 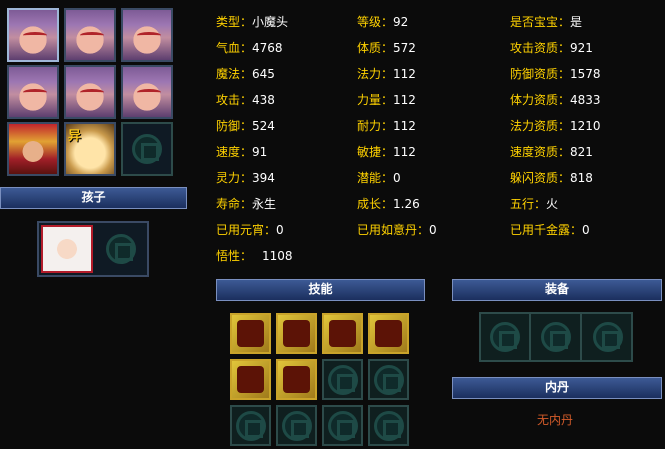 I want to click on stat-row: 法力资质：1210, so click(x=555, y=125).